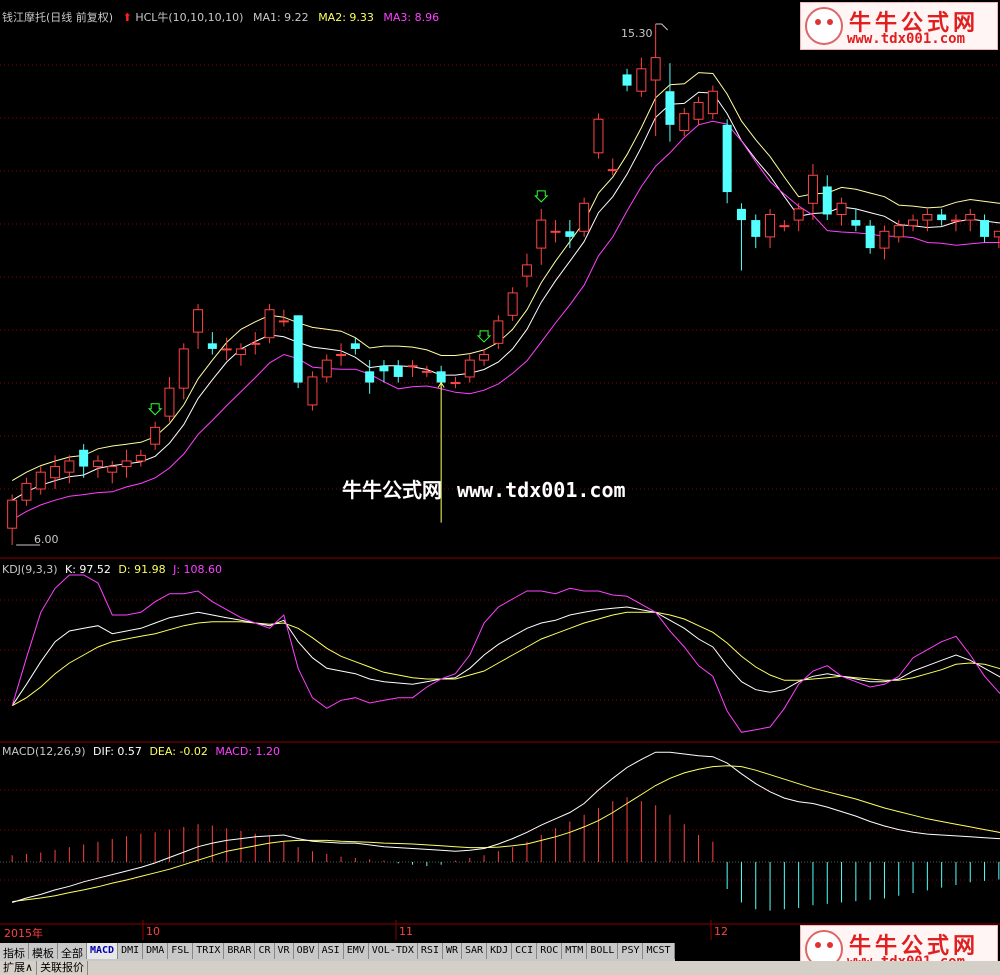 This screenshot has height=975, width=1000. What do you see at coordinates (209, 951) in the screenshot?
I see `tab-trix: TRIX` at bounding box center [209, 951].